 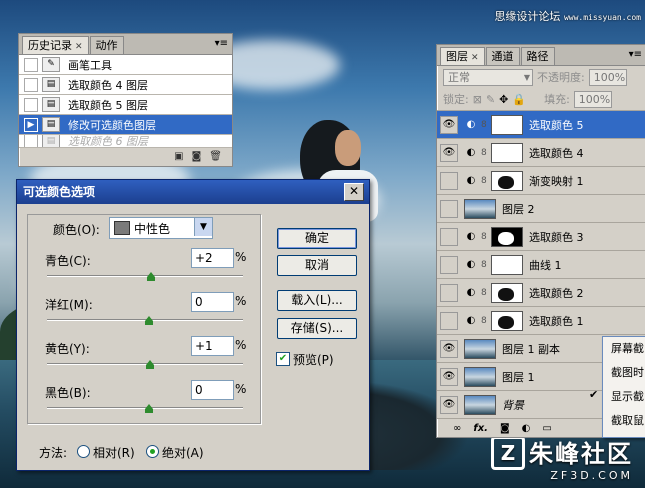 What do you see at coordinates (480, 428) in the screenshot?
I see `fx-icon: fx.` at bounding box center [480, 428].